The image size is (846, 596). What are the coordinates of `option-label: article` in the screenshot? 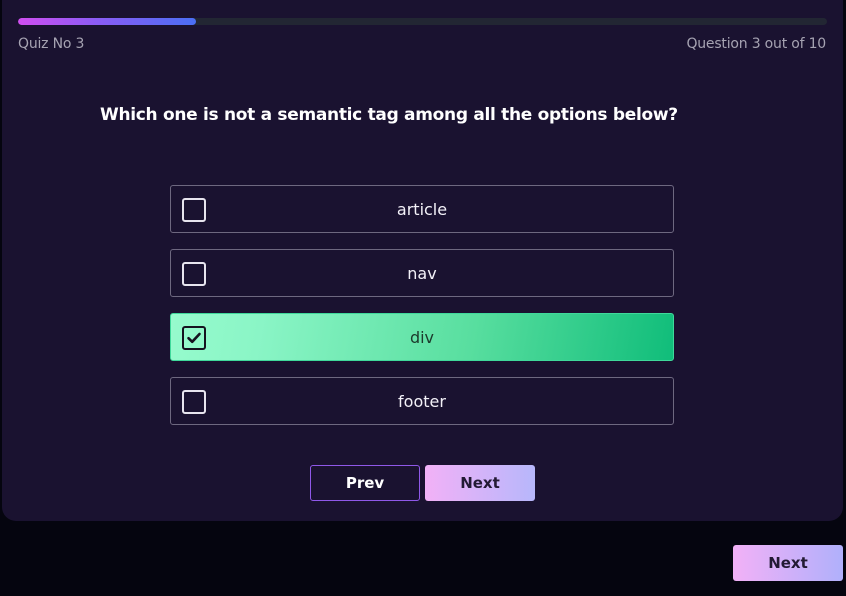 It's located at (422, 209).